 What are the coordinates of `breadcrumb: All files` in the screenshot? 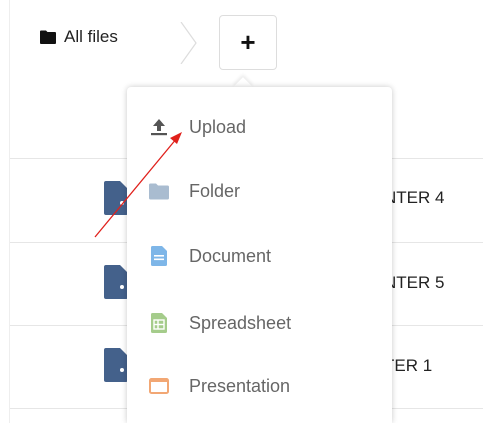 It's located at (79, 37).